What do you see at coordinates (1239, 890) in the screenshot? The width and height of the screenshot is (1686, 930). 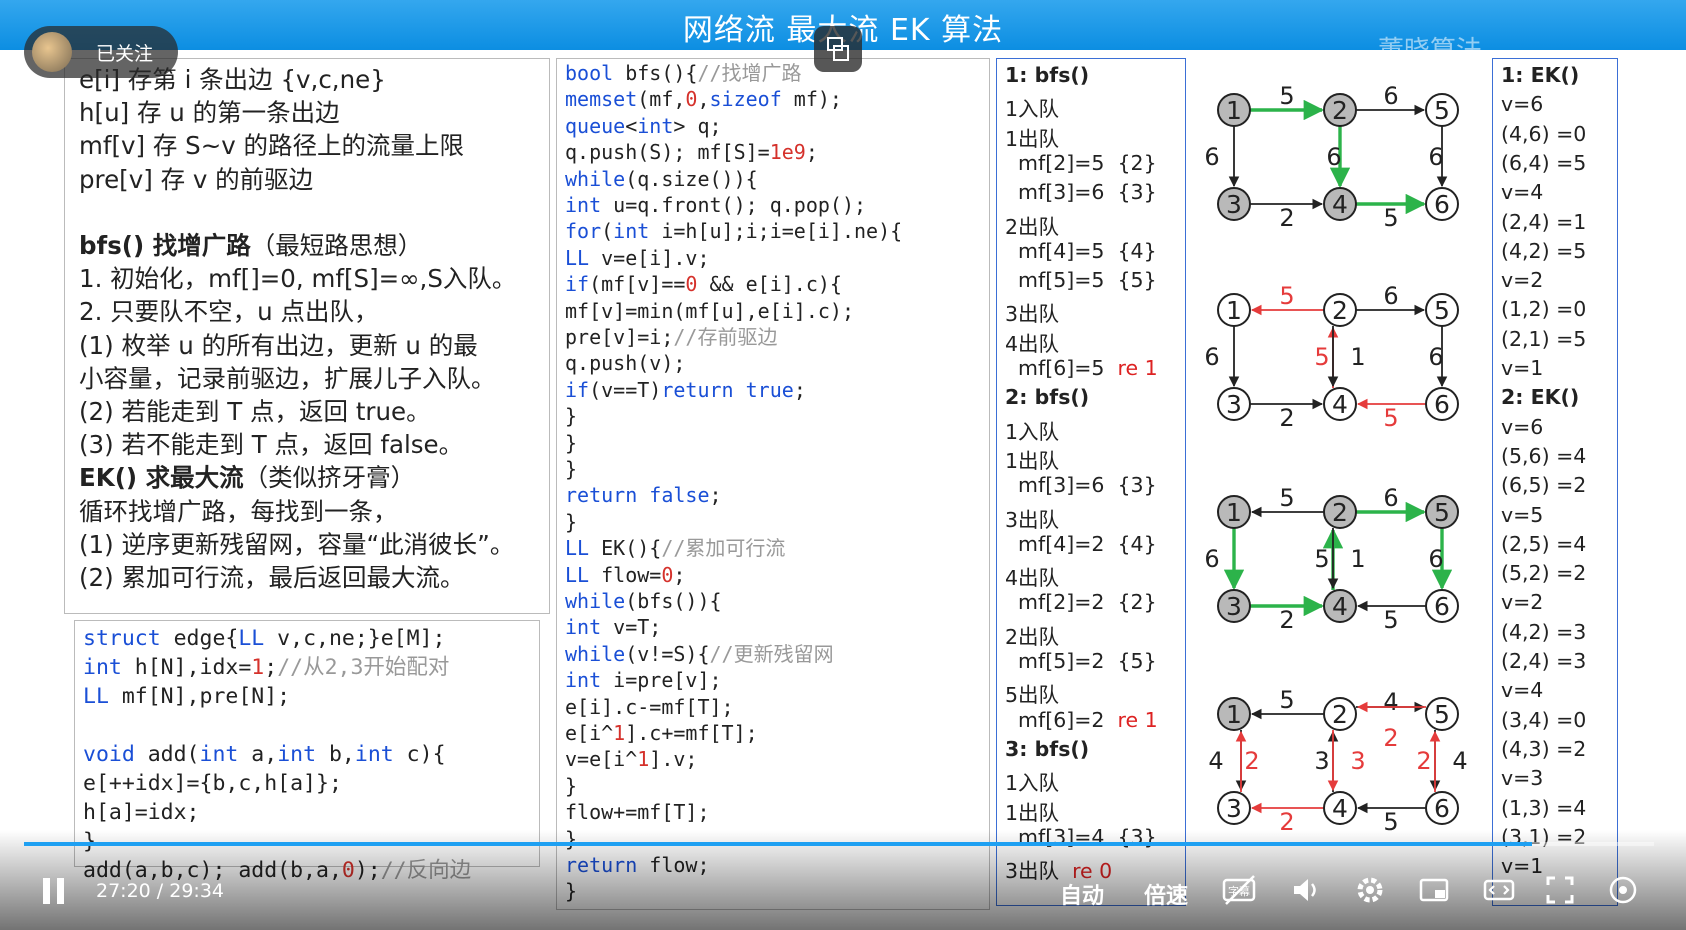 I see `subtitle-button: 字幕` at bounding box center [1239, 890].